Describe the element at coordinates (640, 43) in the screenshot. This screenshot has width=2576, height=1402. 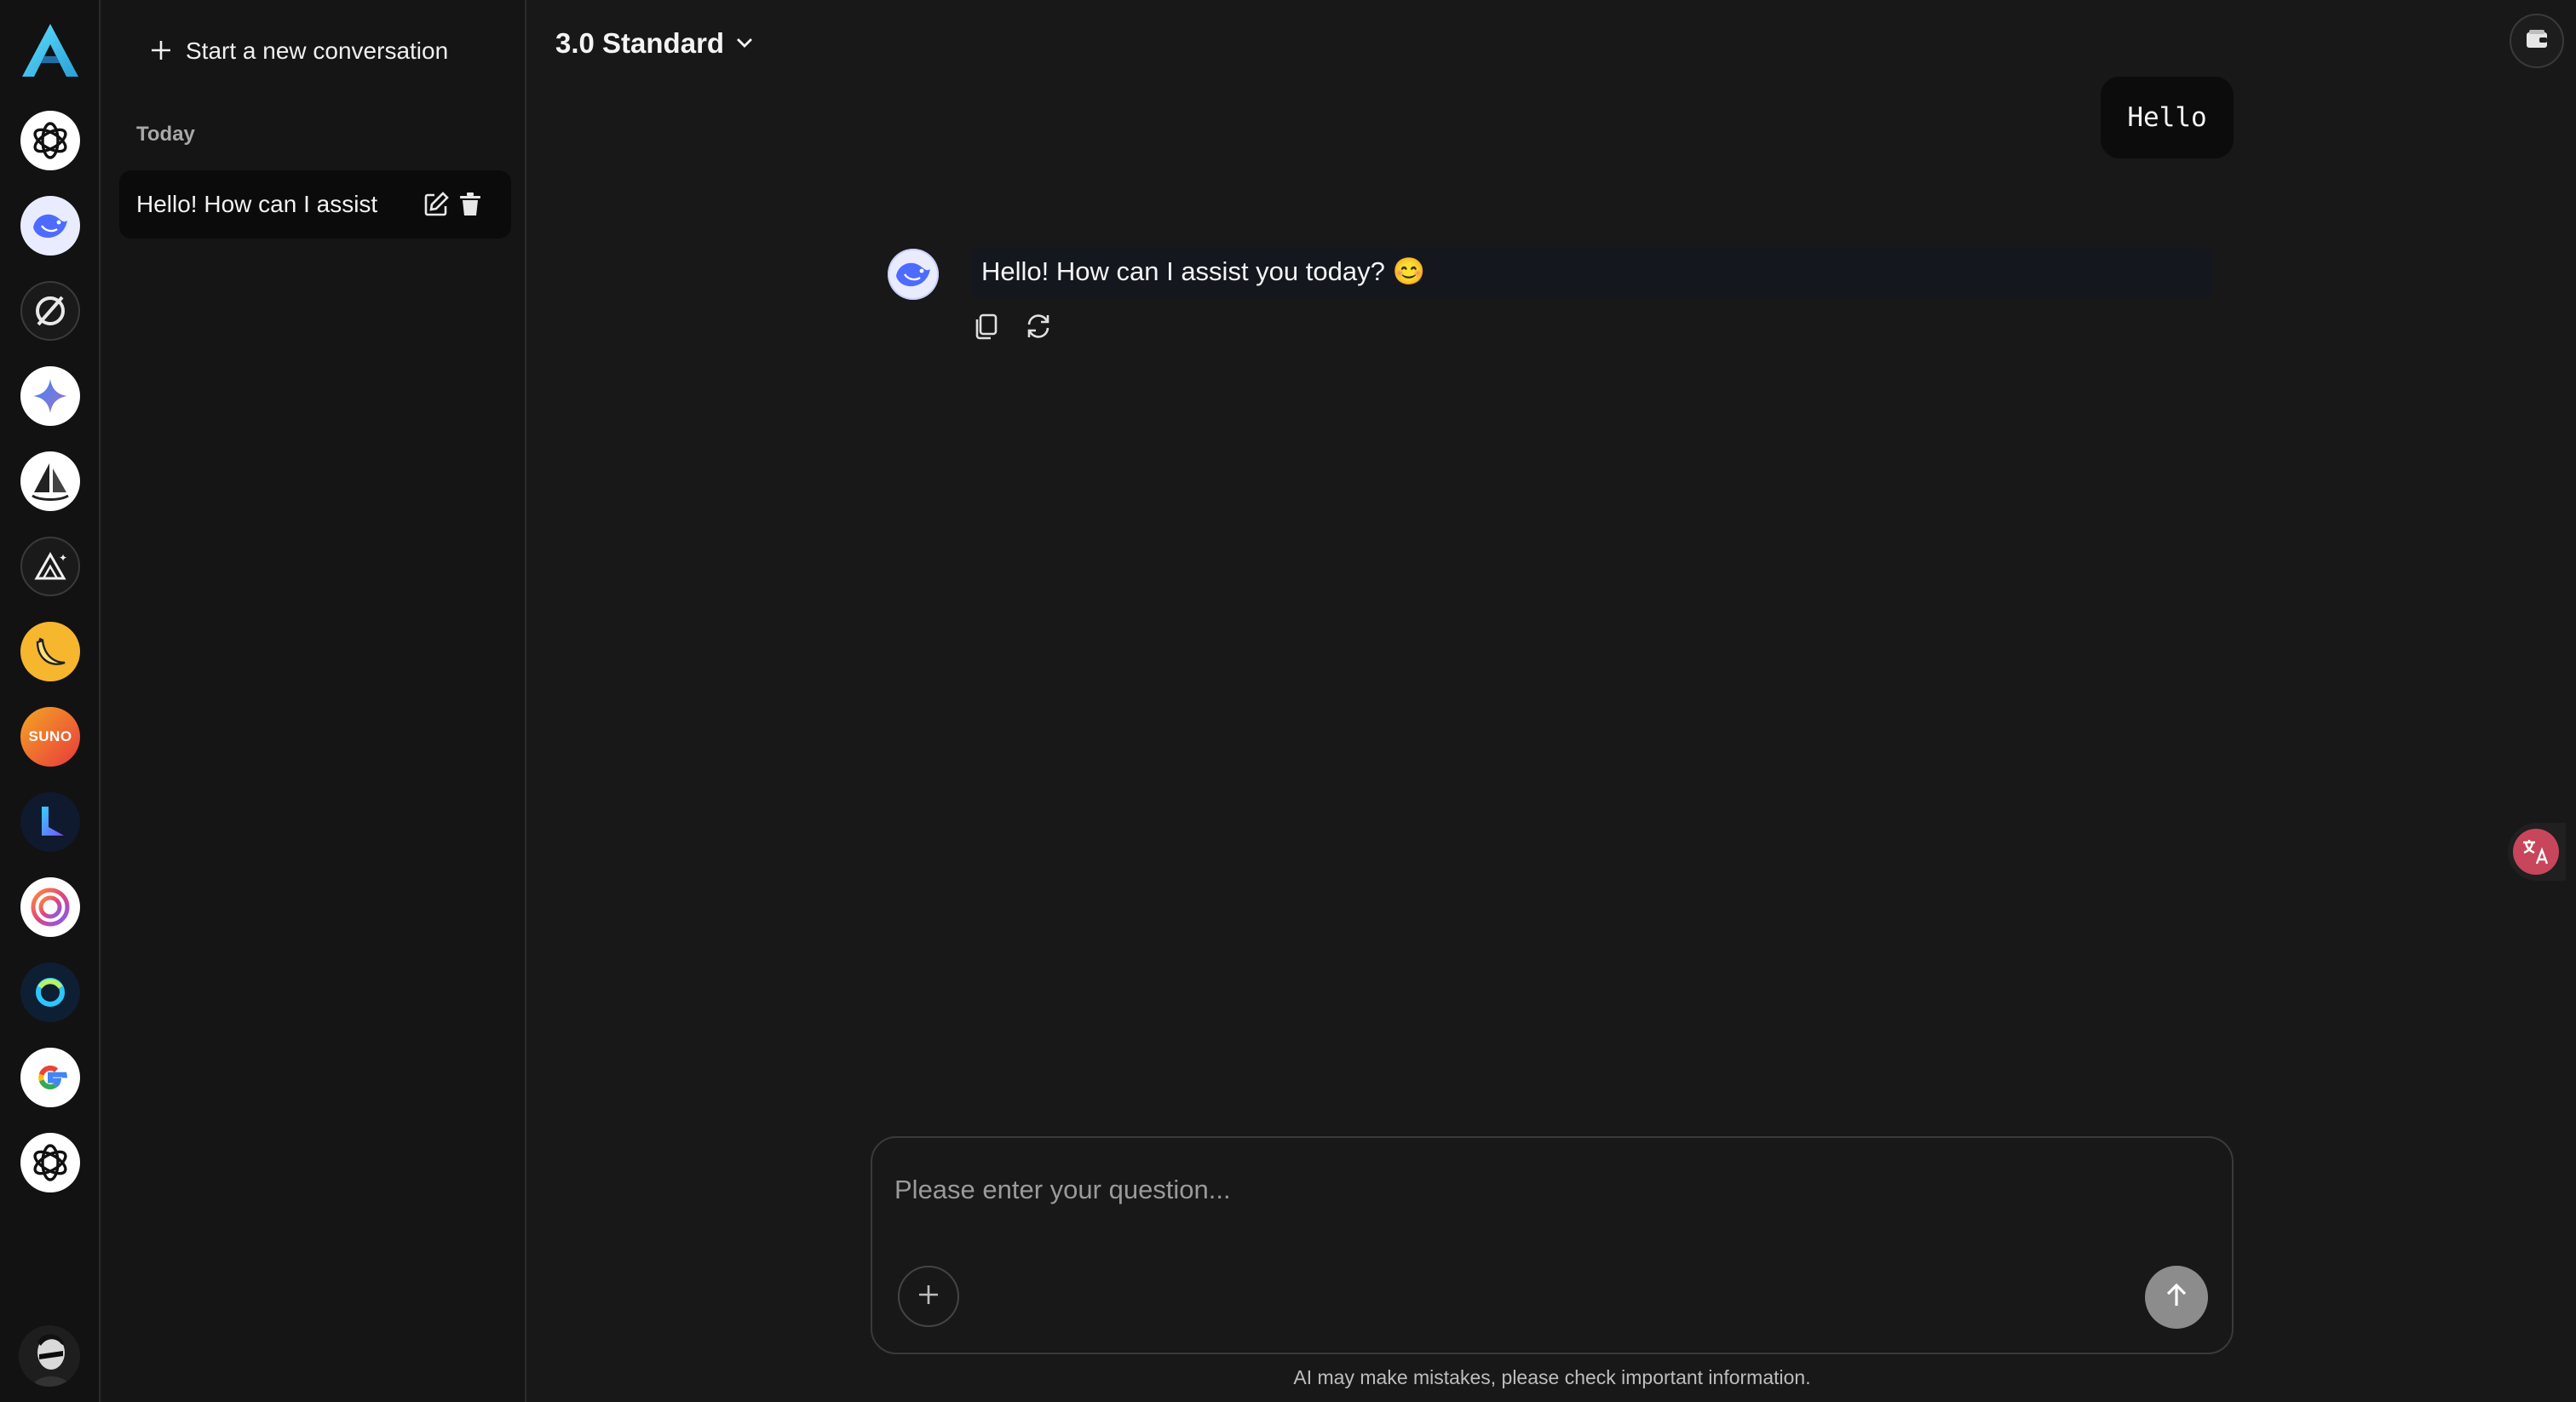
I see `model-label: 3.0 Standard` at that location.